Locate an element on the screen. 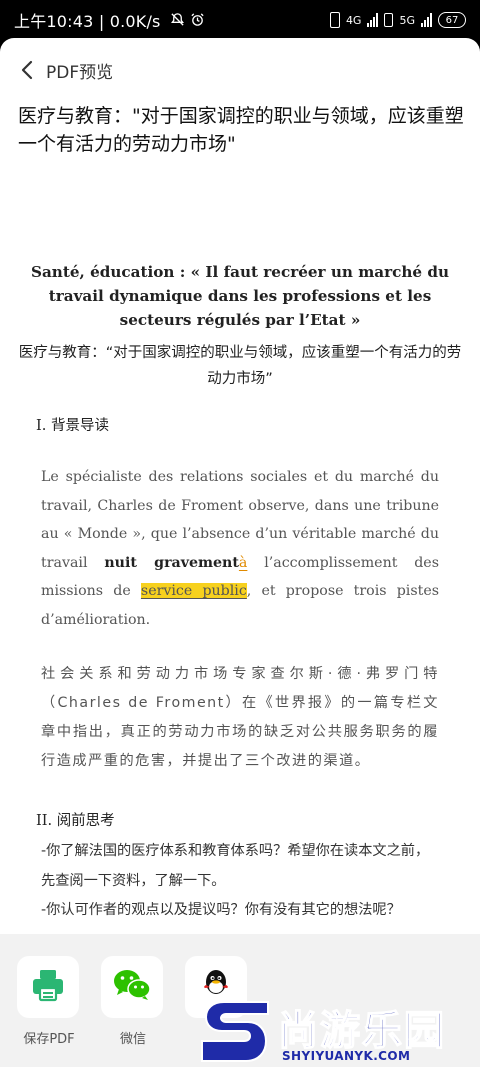  section-1-title: I. 背景导读 is located at coordinates (72, 424).